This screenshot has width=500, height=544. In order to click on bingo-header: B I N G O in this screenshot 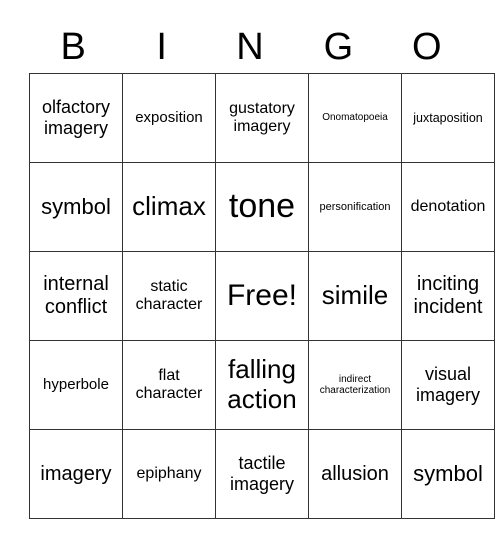, I will do `click(250, 47)`.